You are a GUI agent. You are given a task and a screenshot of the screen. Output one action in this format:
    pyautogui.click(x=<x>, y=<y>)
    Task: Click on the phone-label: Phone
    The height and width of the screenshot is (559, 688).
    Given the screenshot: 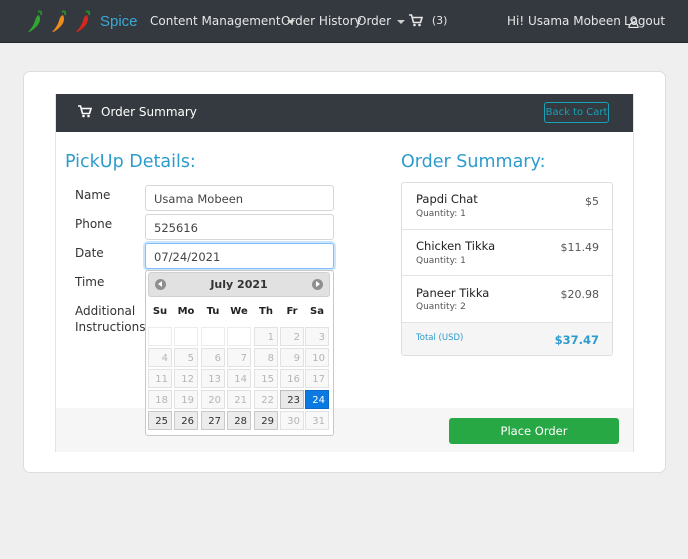 What is the action you would take?
    pyautogui.click(x=94, y=224)
    